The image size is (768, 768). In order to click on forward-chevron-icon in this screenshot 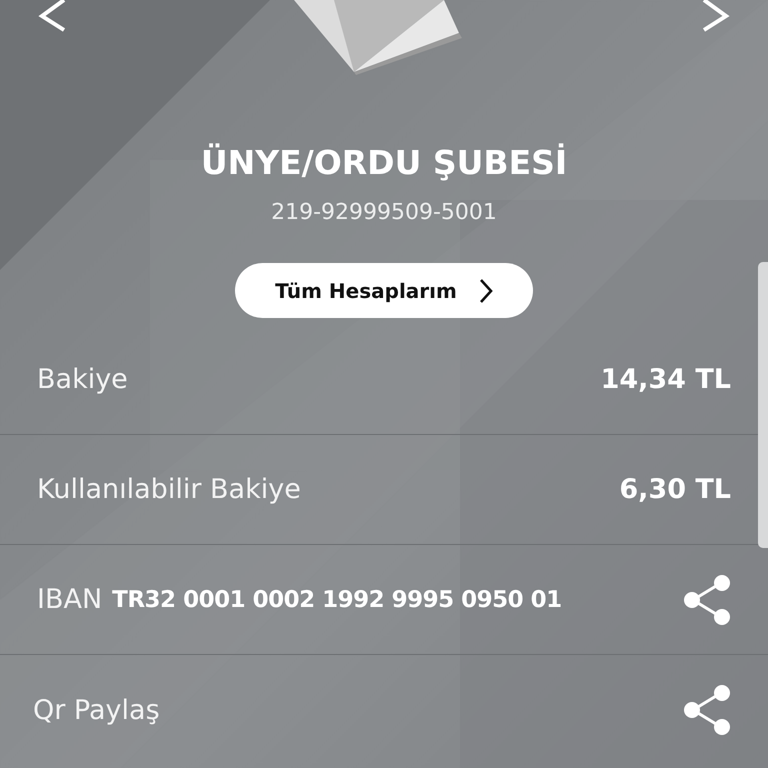, I will do `click(715, 16)`.